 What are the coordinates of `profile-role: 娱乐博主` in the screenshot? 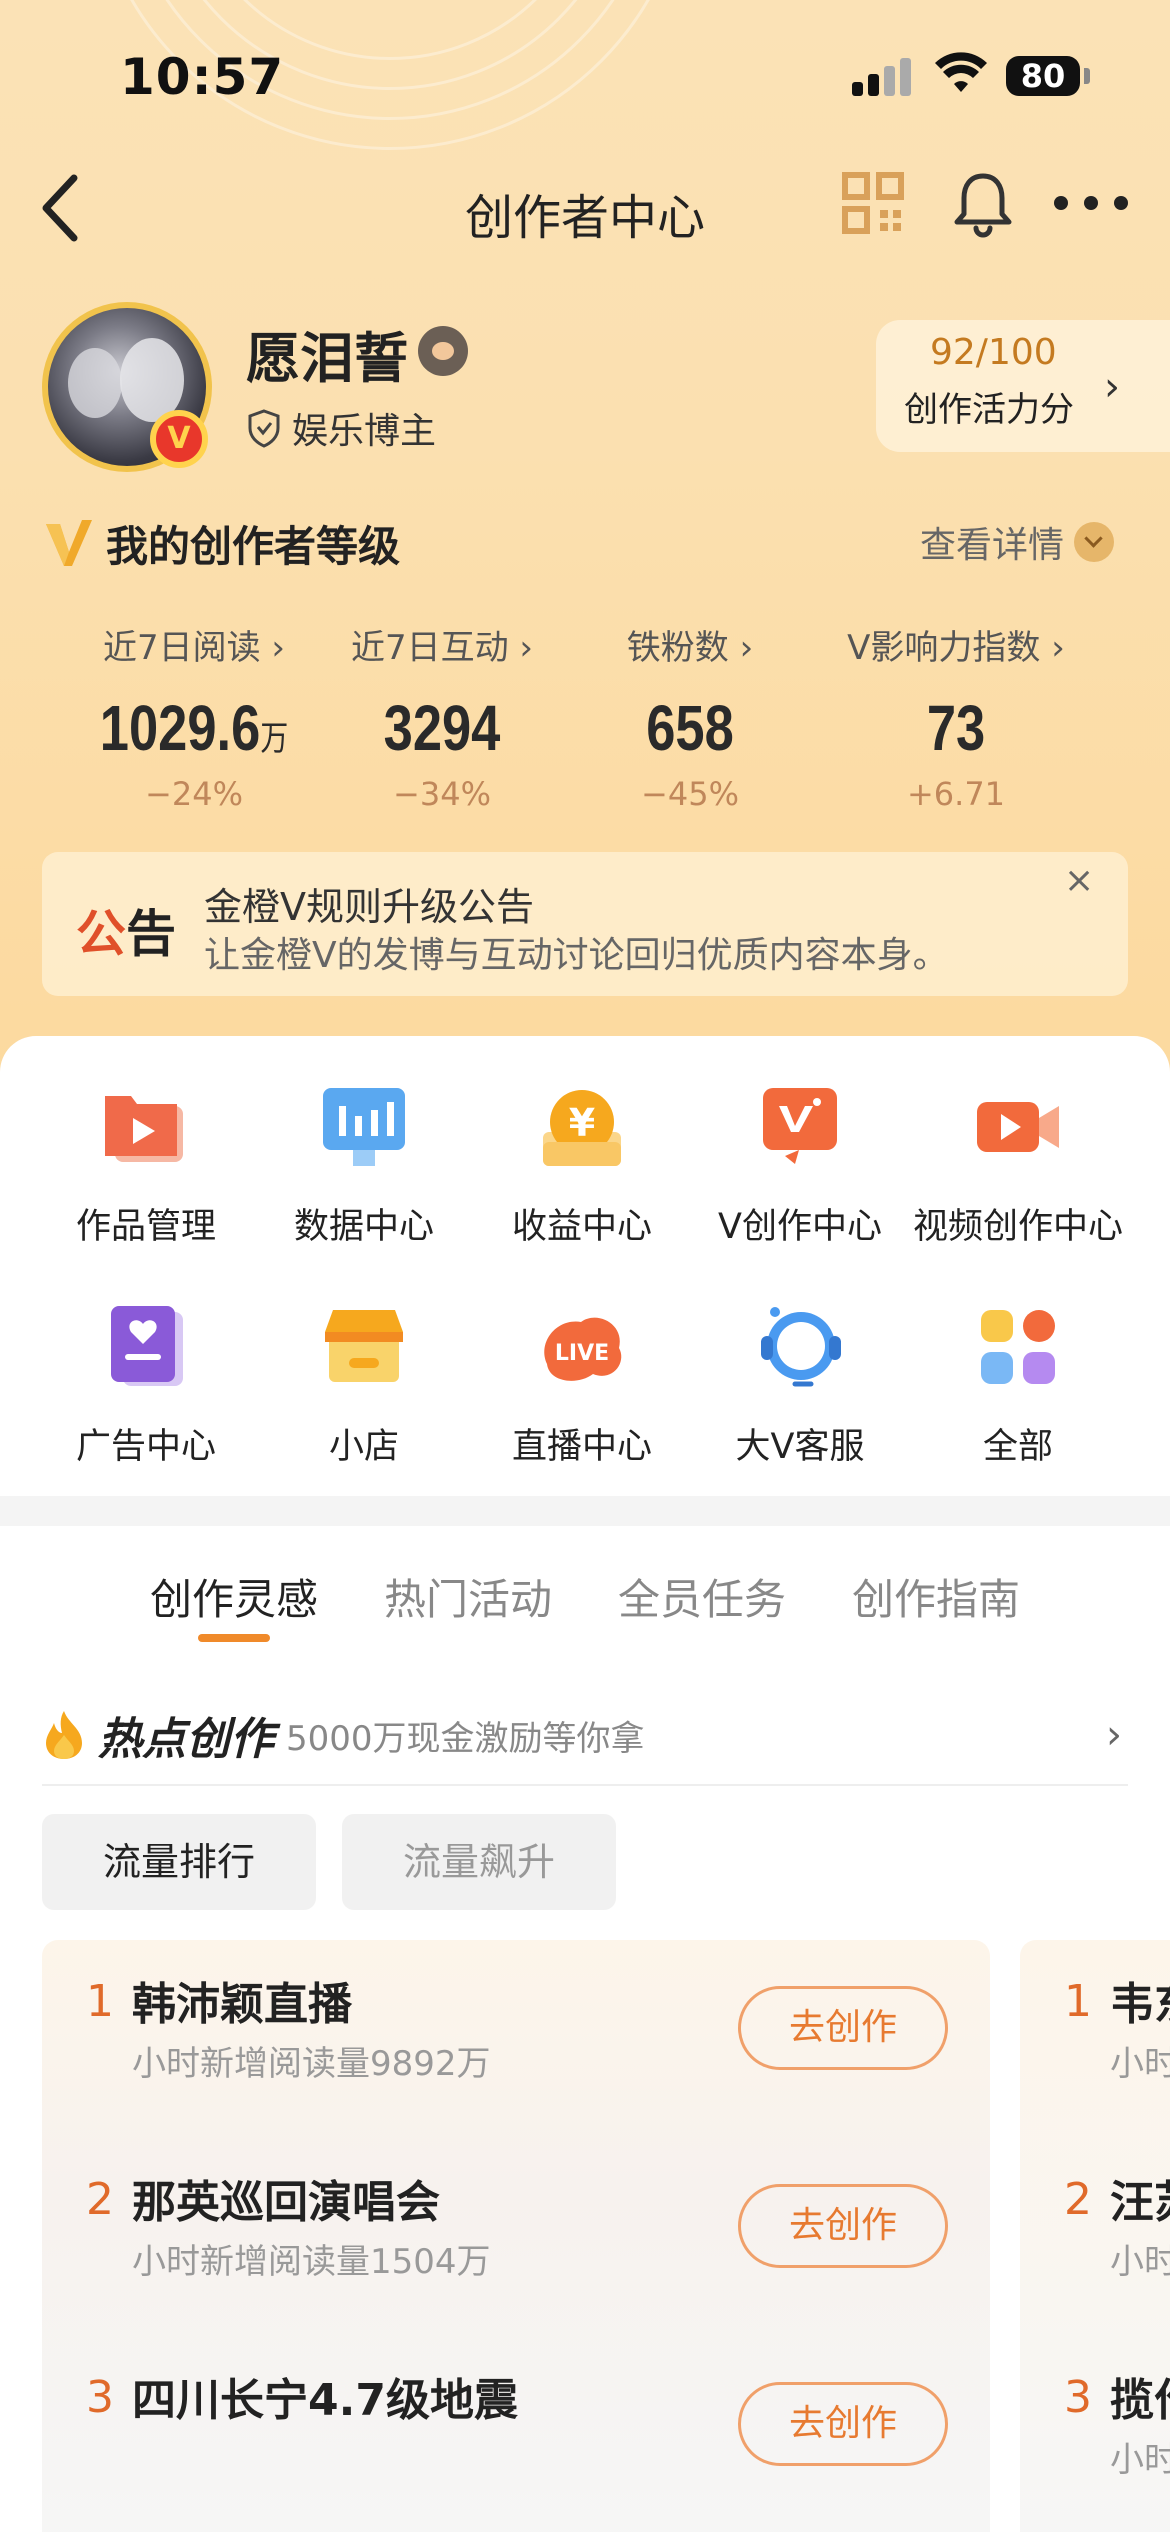 It's located at (341, 428).